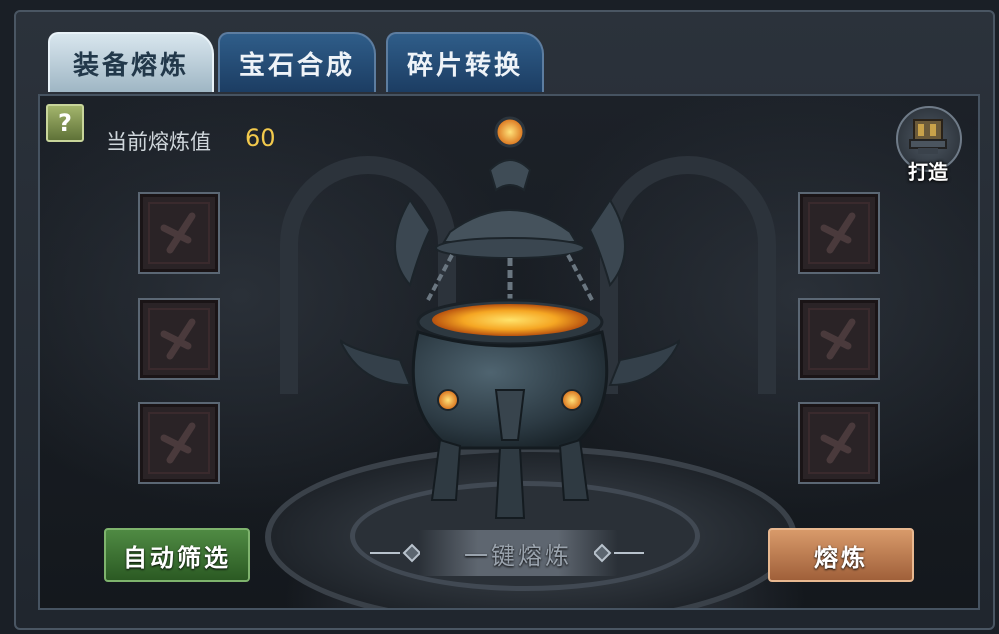 Image resolution: width=999 pixels, height=634 pixels. What do you see at coordinates (841, 555) in the screenshot?
I see `smelt-button: 熔炼` at bounding box center [841, 555].